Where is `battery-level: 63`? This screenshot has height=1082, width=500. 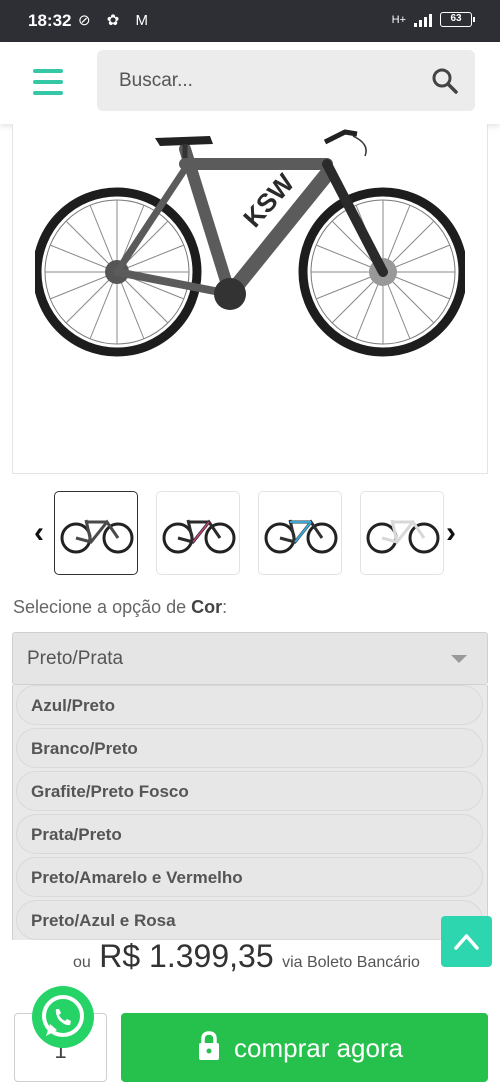 battery-level: 63 is located at coordinates (456, 18).